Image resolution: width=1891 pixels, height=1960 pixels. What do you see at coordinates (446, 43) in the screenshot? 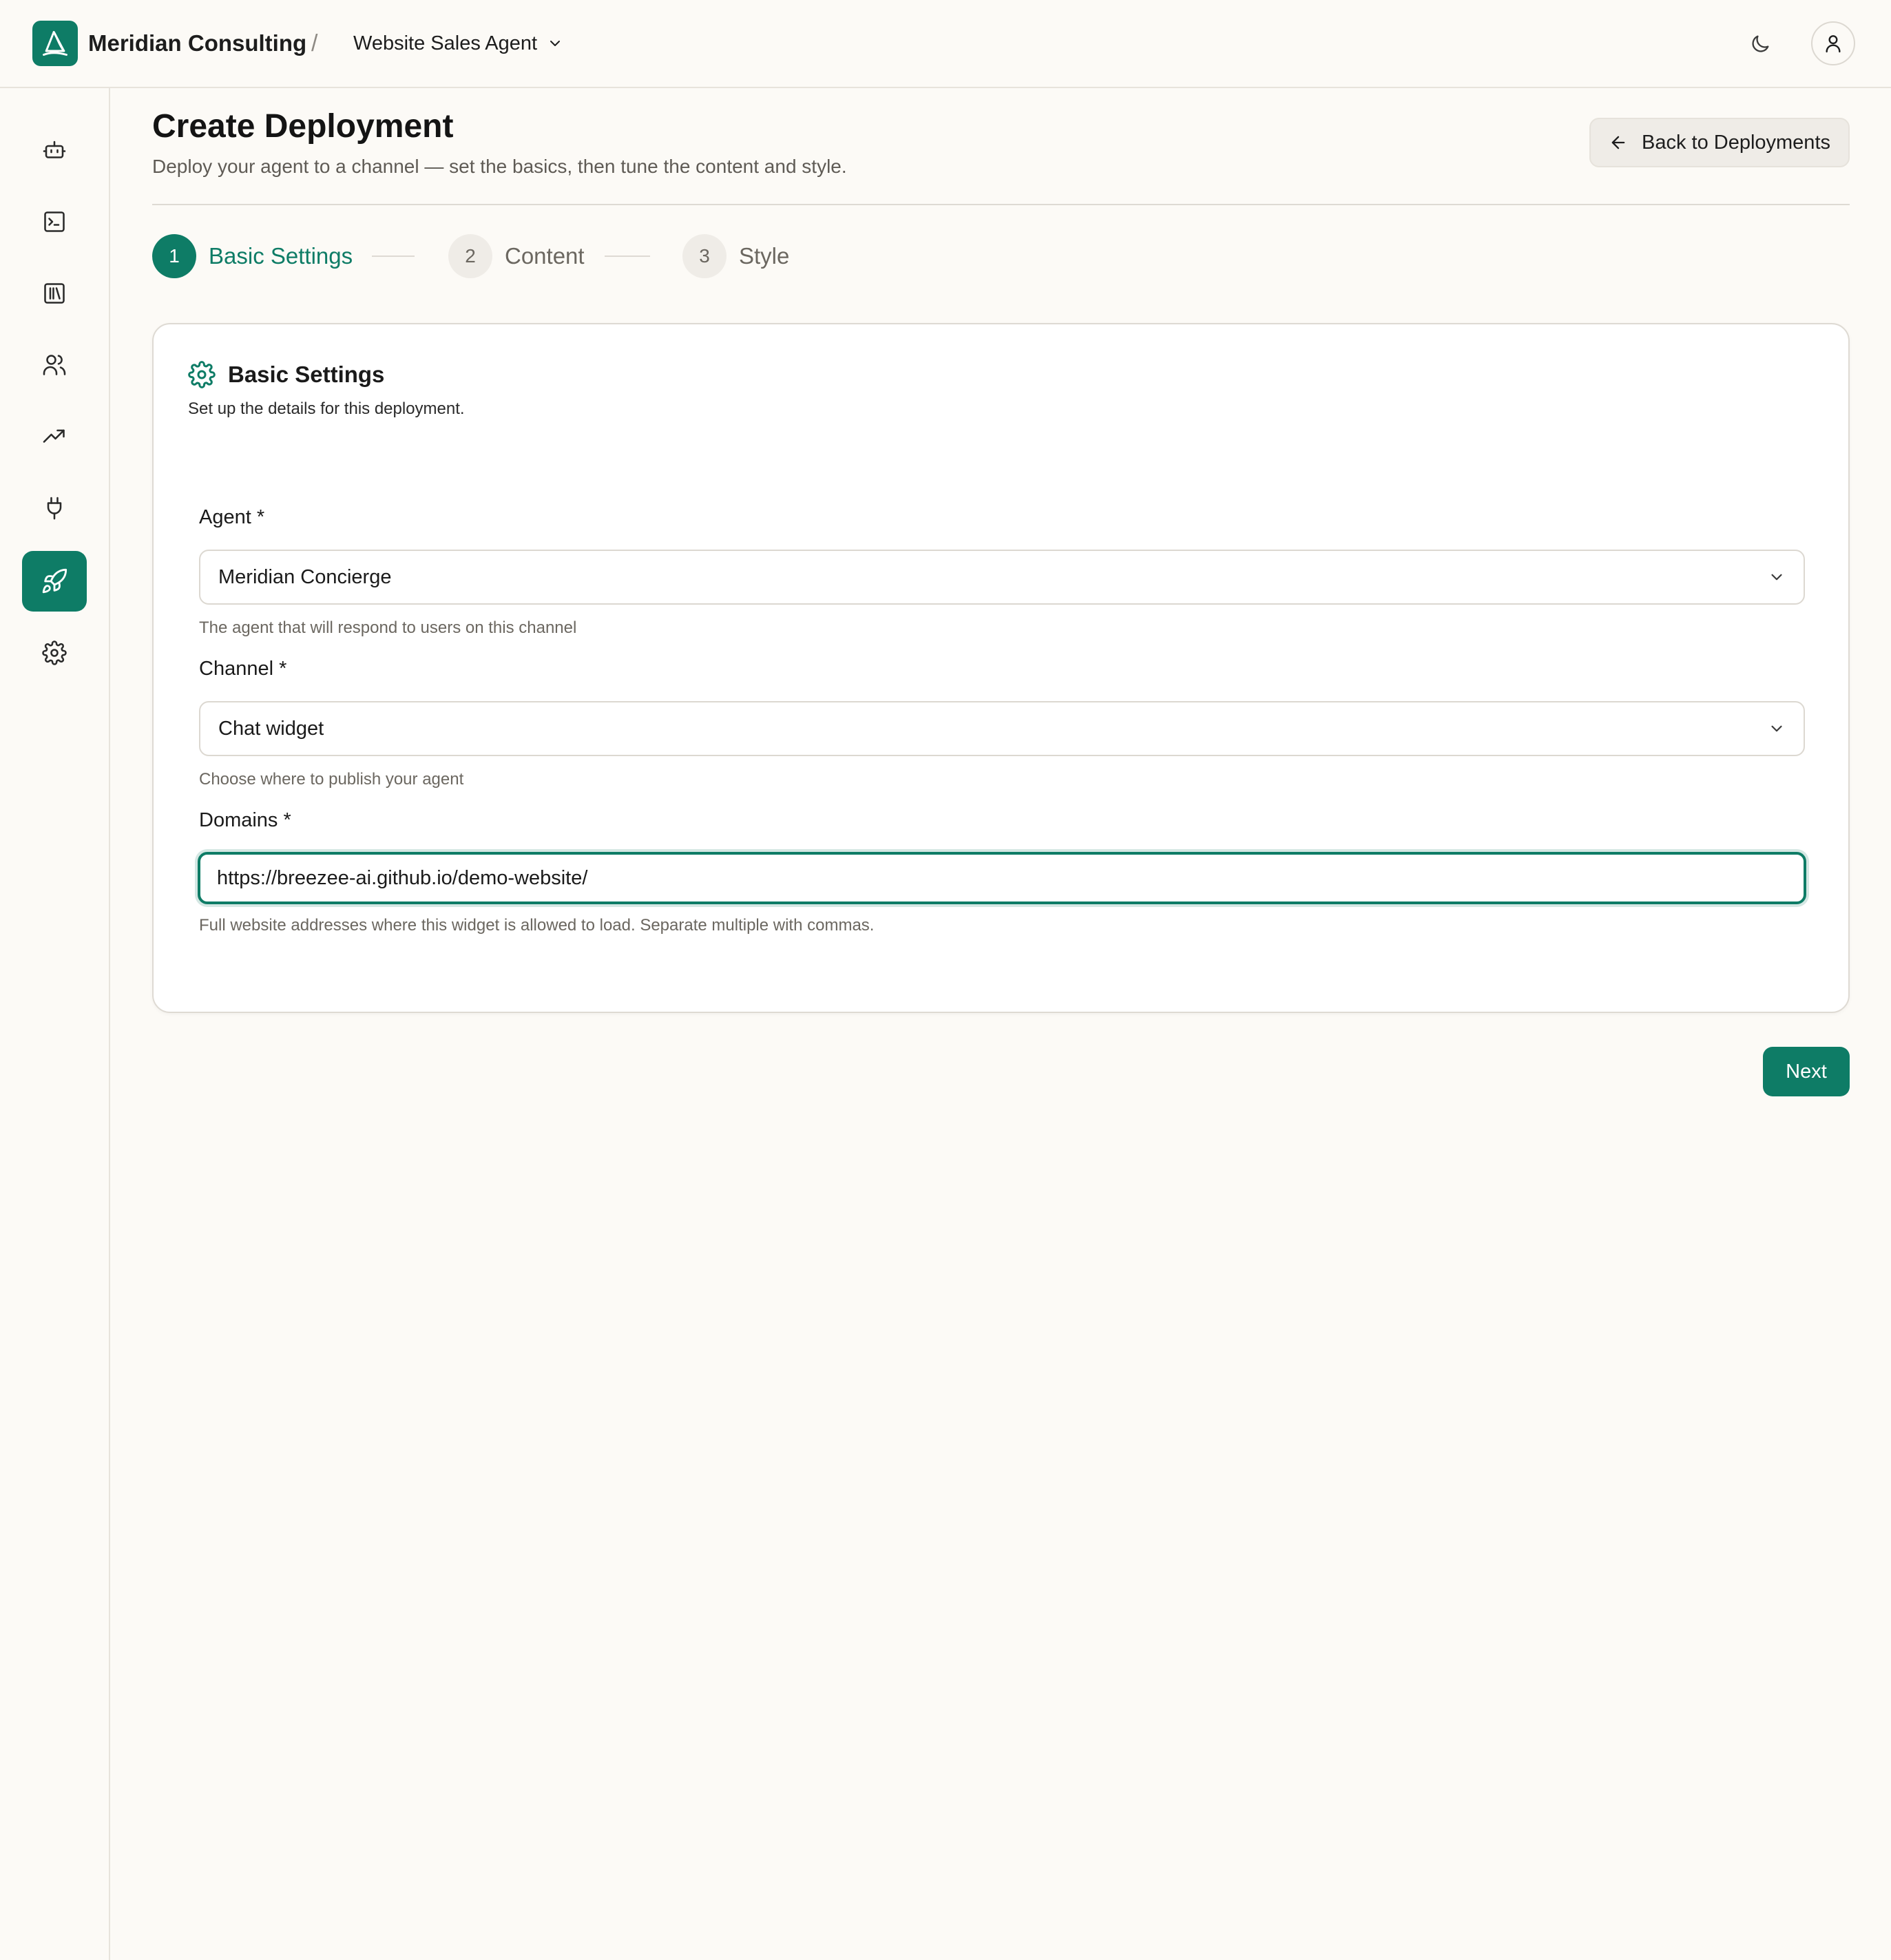
I see `agent-switcher-label: Website Sales Agent` at bounding box center [446, 43].